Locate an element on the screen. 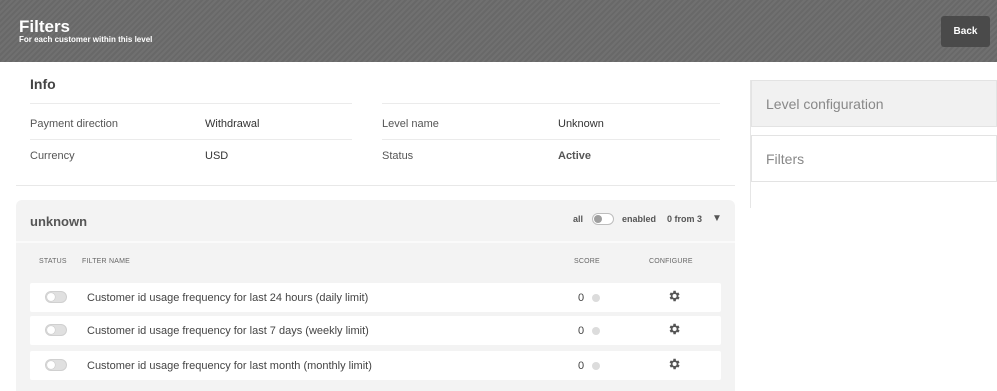 This screenshot has height=391, width=997. sidebar-item-label: Level configuration is located at coordinates (825, 103).